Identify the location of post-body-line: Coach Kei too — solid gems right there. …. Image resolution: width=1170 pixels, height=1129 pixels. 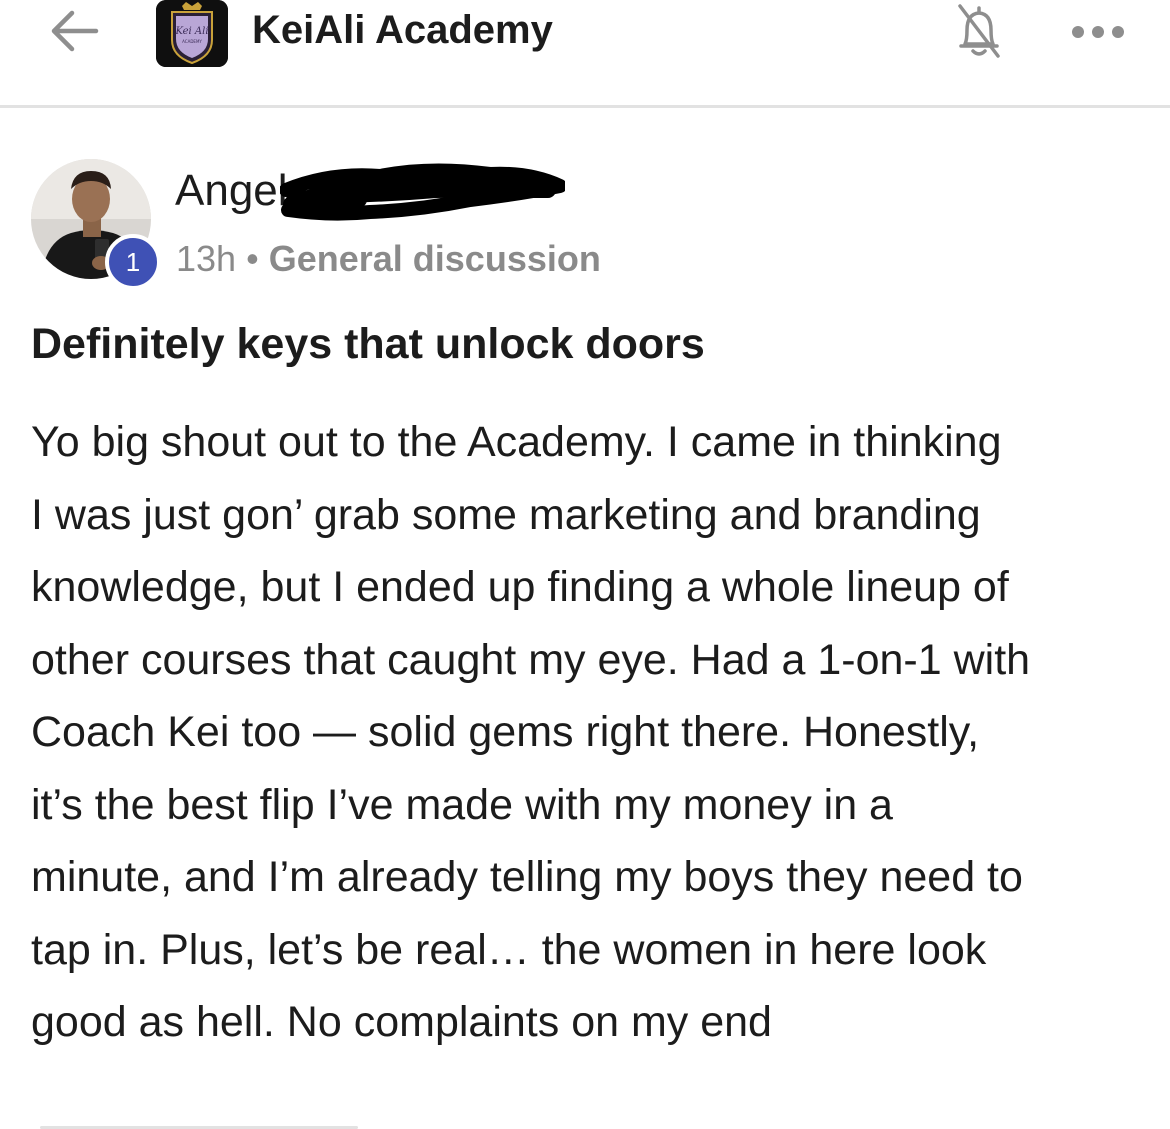
(505, 732).